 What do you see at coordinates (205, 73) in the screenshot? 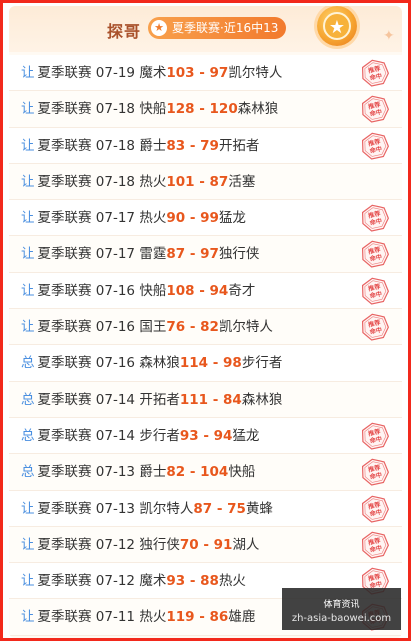
I see `list-item: 让夏季联赛 07-19 魔术103 - 97凯尔特人 推荐 命中` at bounding box center [205, 73].